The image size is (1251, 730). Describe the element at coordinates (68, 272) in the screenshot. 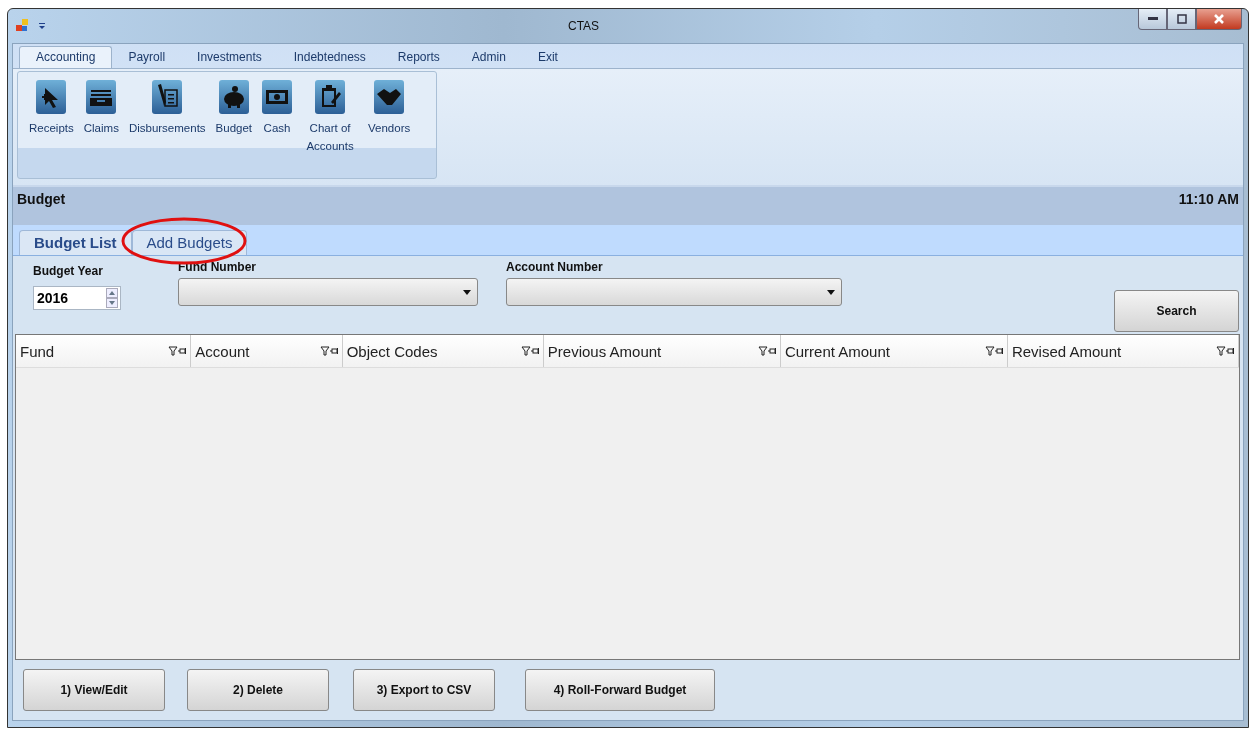

I see `field-label: Budget Year` at that location.